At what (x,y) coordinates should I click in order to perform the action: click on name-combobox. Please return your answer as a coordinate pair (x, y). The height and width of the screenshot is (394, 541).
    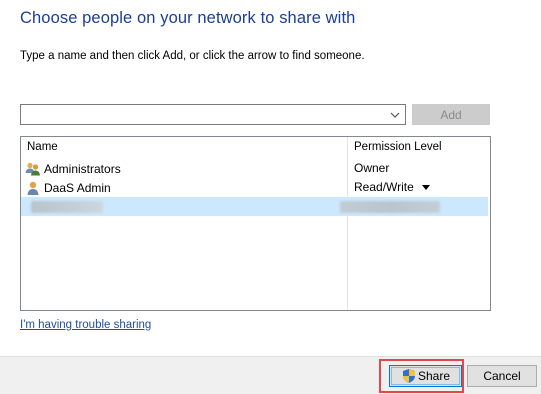
    Looking at the image, I should click on (213, 114).